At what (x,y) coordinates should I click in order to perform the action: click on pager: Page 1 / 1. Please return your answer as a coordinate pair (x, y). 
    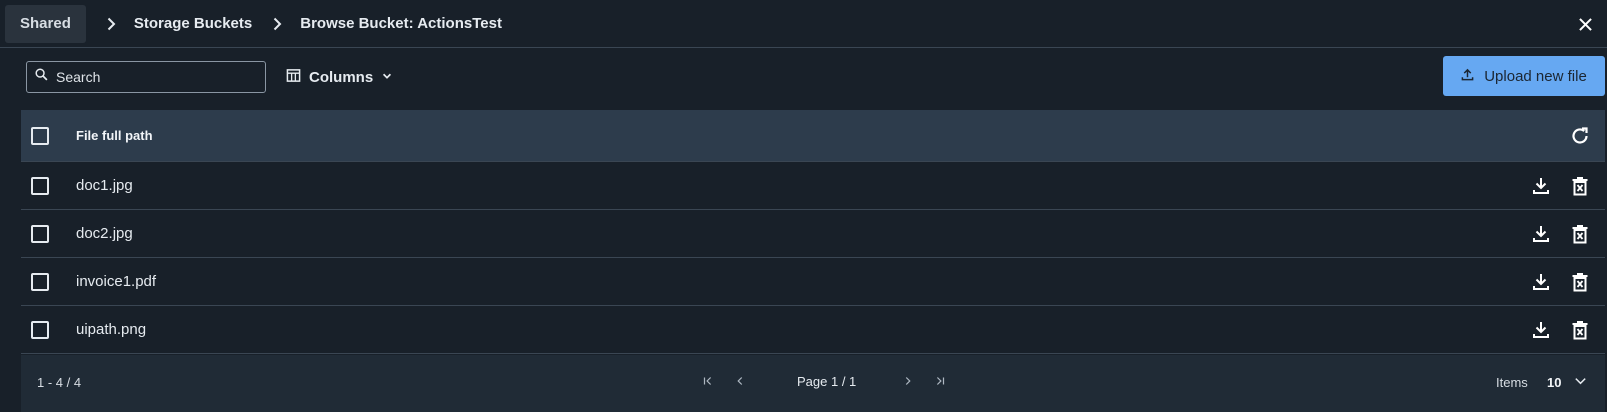
    Looking at the image, I should click on (831, 382).